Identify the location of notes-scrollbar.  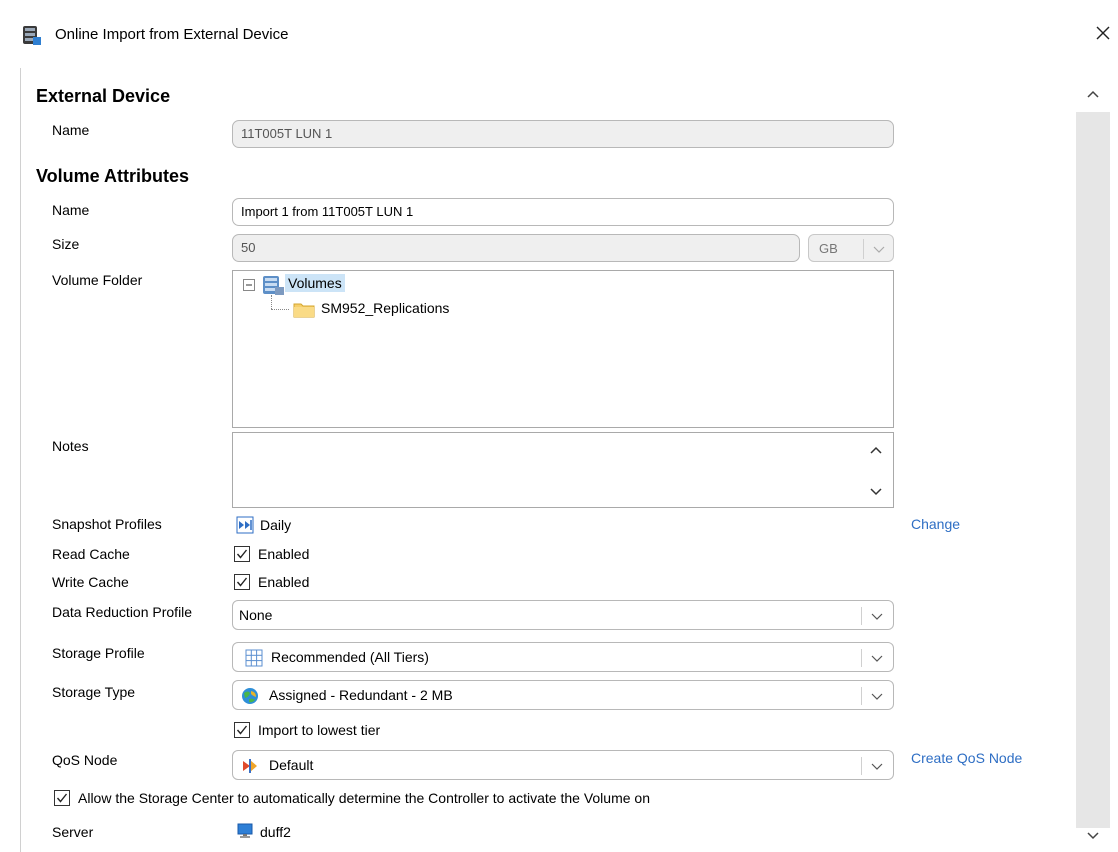
(876, 470).